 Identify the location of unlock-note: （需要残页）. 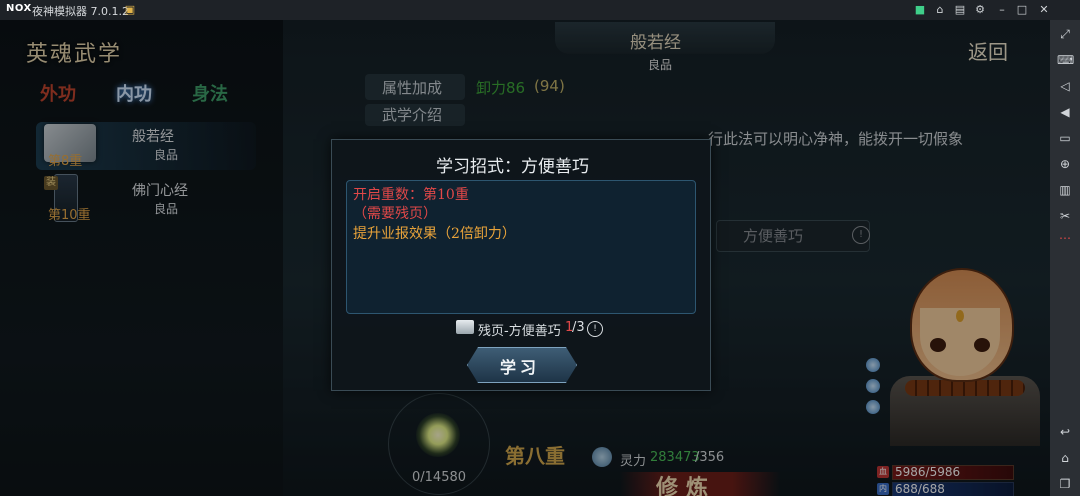
(395, 214).